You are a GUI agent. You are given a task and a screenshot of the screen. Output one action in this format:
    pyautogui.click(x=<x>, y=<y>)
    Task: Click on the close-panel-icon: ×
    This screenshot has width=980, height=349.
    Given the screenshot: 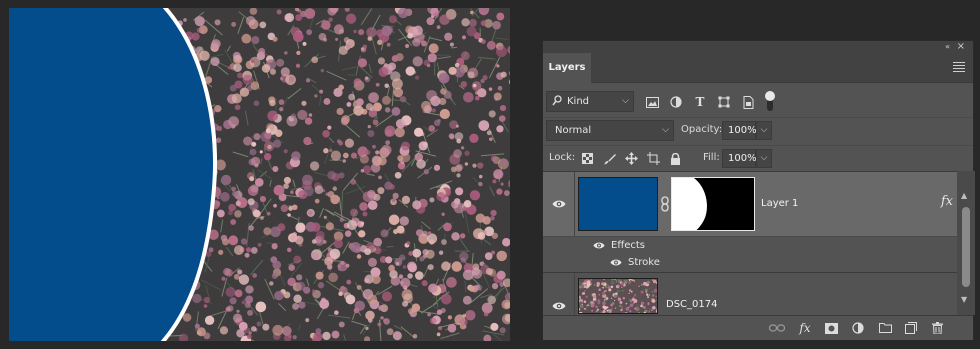 What is the action you would take?
    pyautogui.click(x=961, y=47)
    